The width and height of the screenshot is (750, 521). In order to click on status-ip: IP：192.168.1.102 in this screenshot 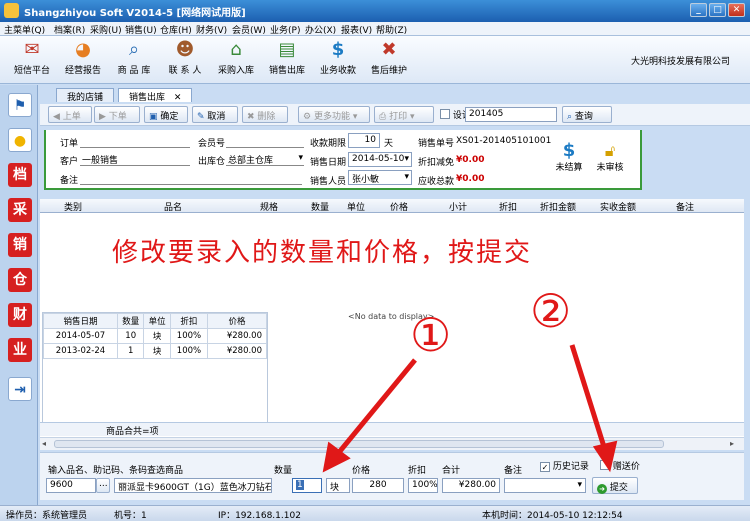, I will do `click(259, 516)`.